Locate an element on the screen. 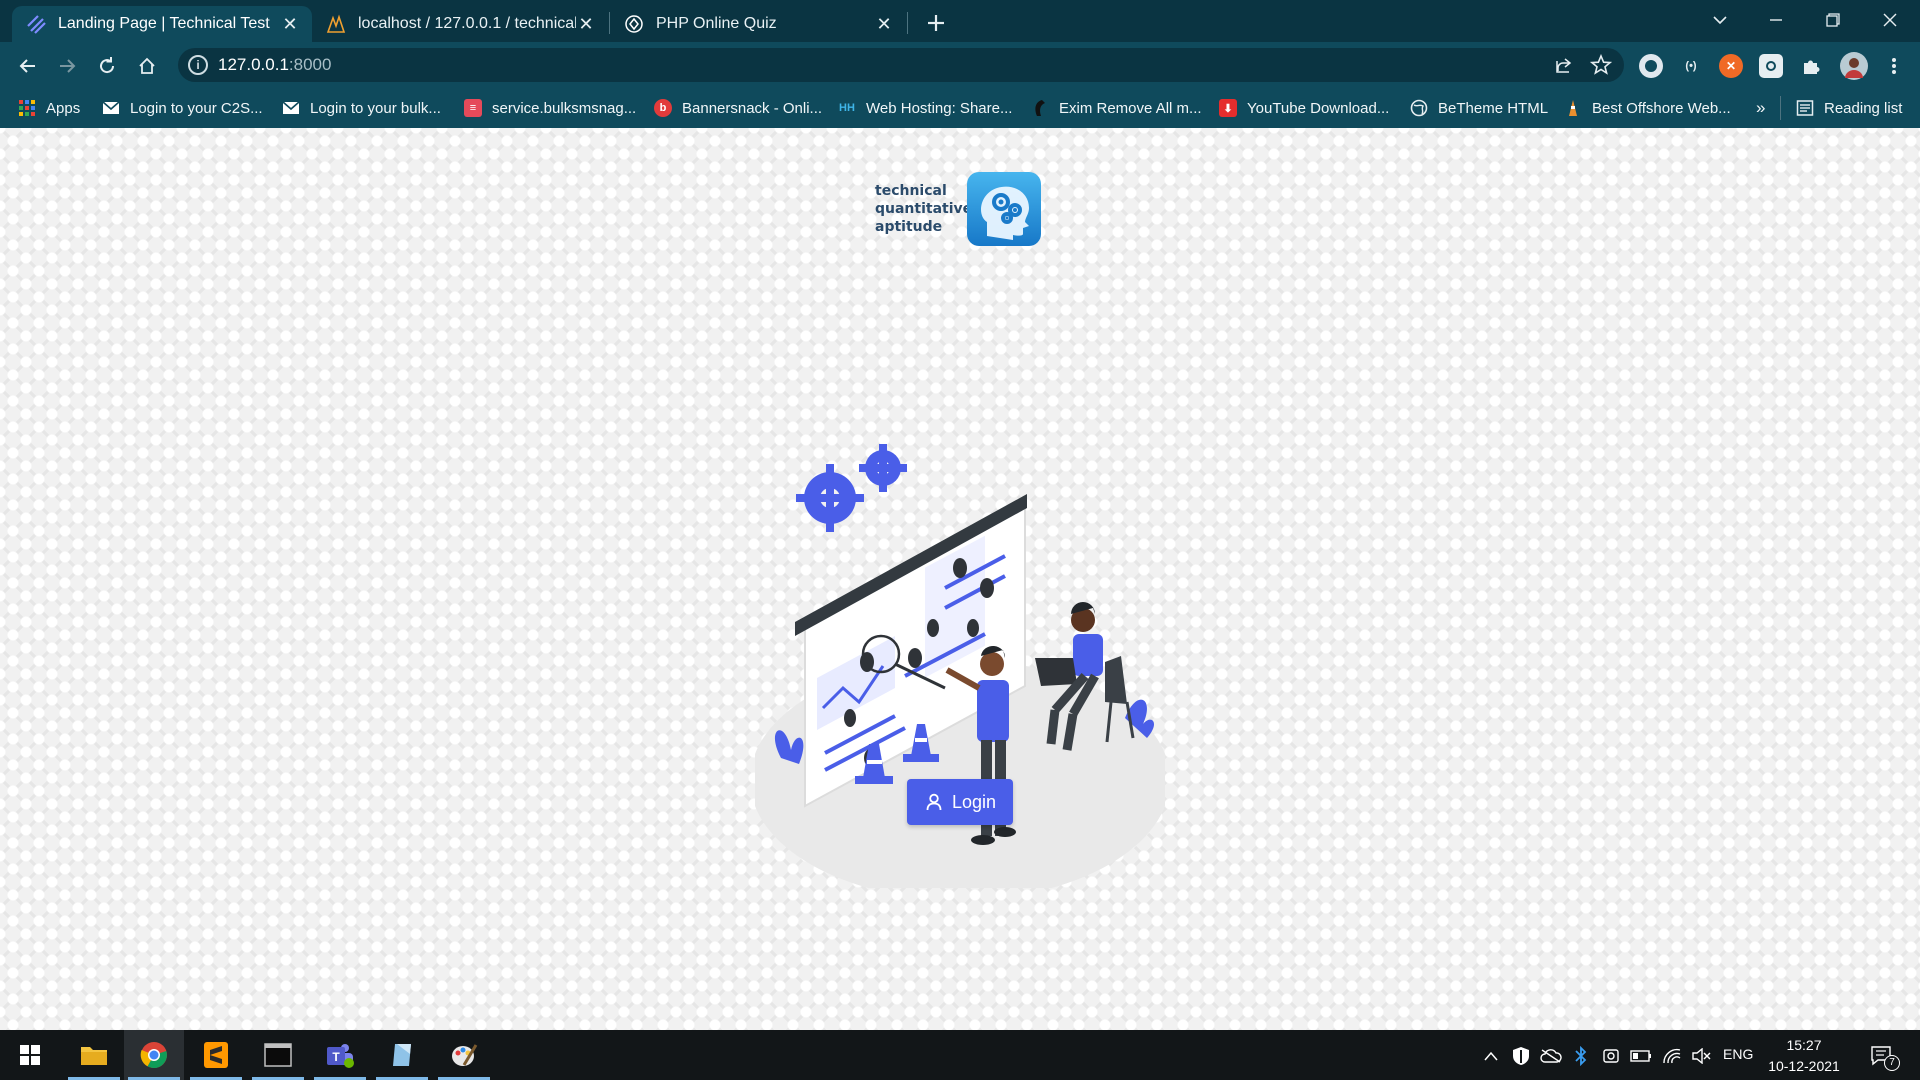 The height and width of the screenshot is (1080, 1920). taskbar-file-explorer is located at coordinates (94, 1055).